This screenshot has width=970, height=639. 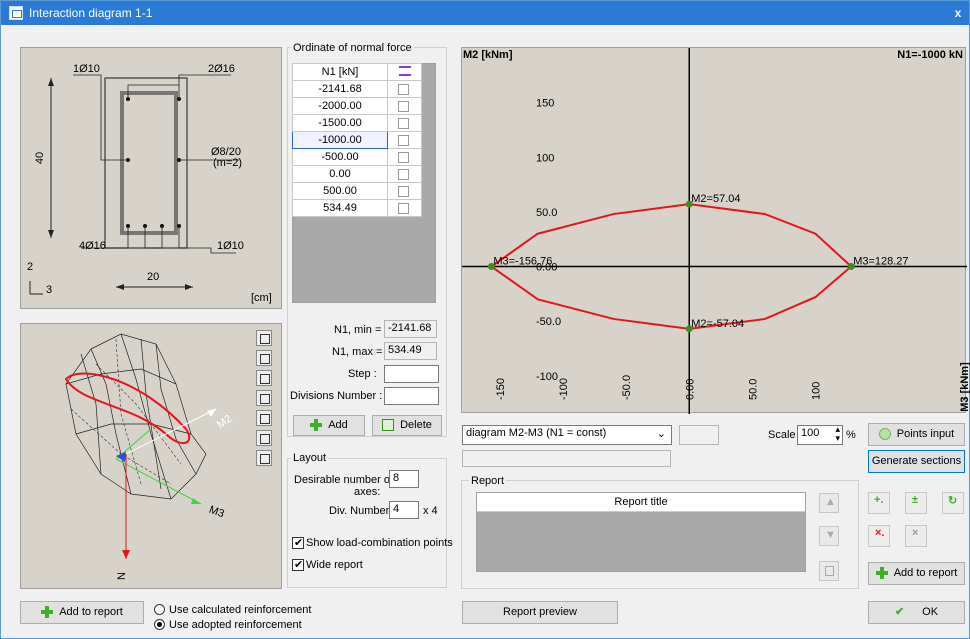 I want to click on add-to-report-button-right: Add to report, so click(x=916, y=573).